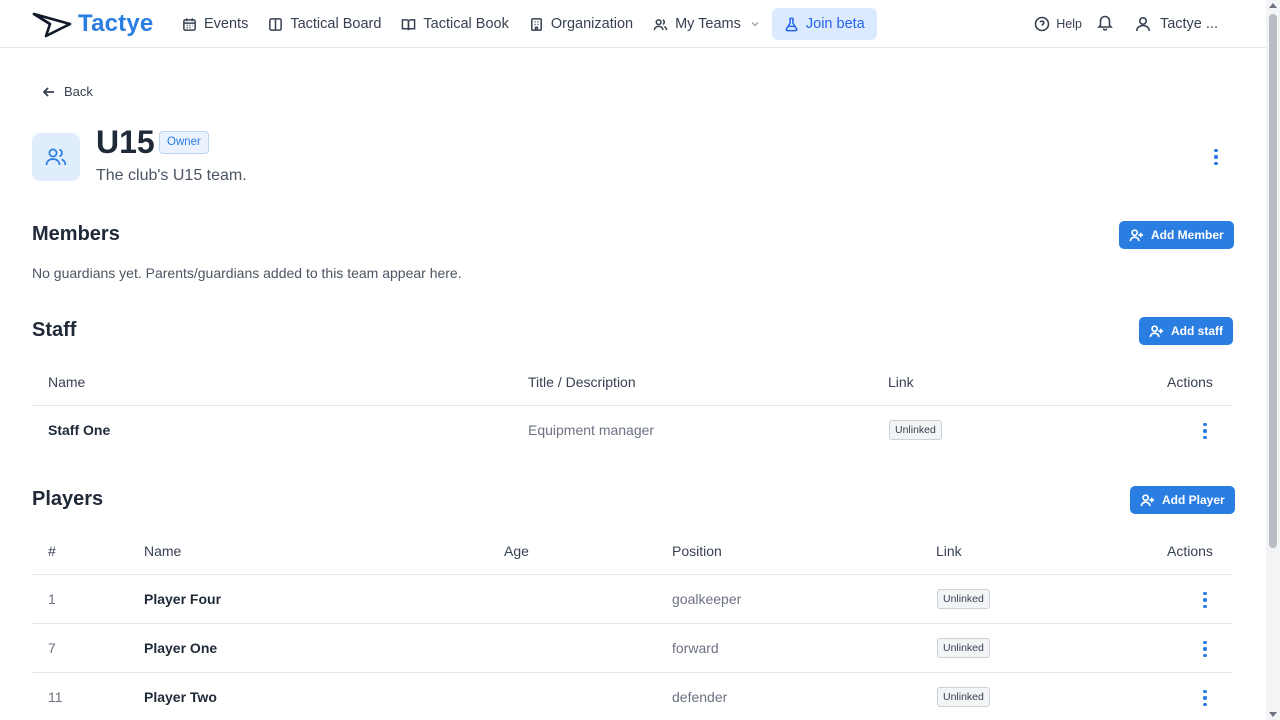 Image resolution: width=1280 pixels, height=720 pixels. Describe the element at coordinates (835, 24) in the screenshot. I see `nav-item-label: Join beta` at that location.